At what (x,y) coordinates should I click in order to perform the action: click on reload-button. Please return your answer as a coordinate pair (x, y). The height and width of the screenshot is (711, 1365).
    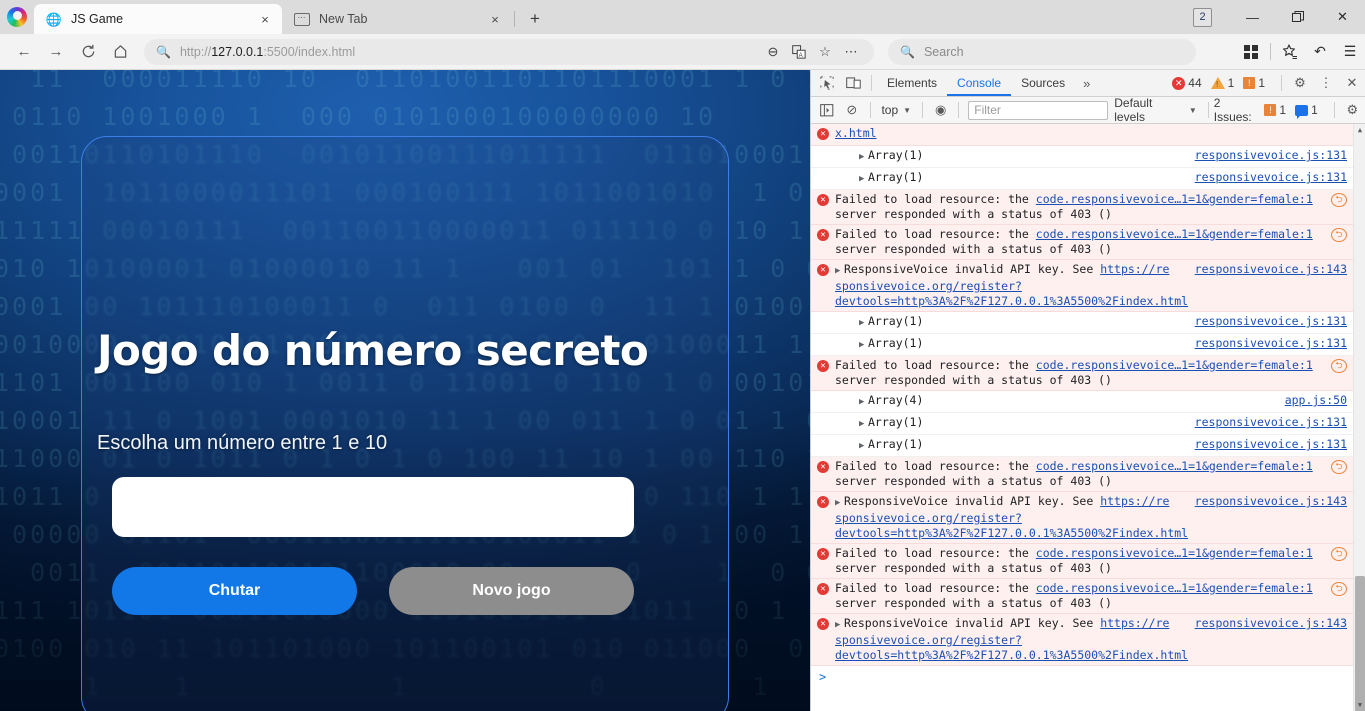
    Looking at the image, I should click on (88, 52).